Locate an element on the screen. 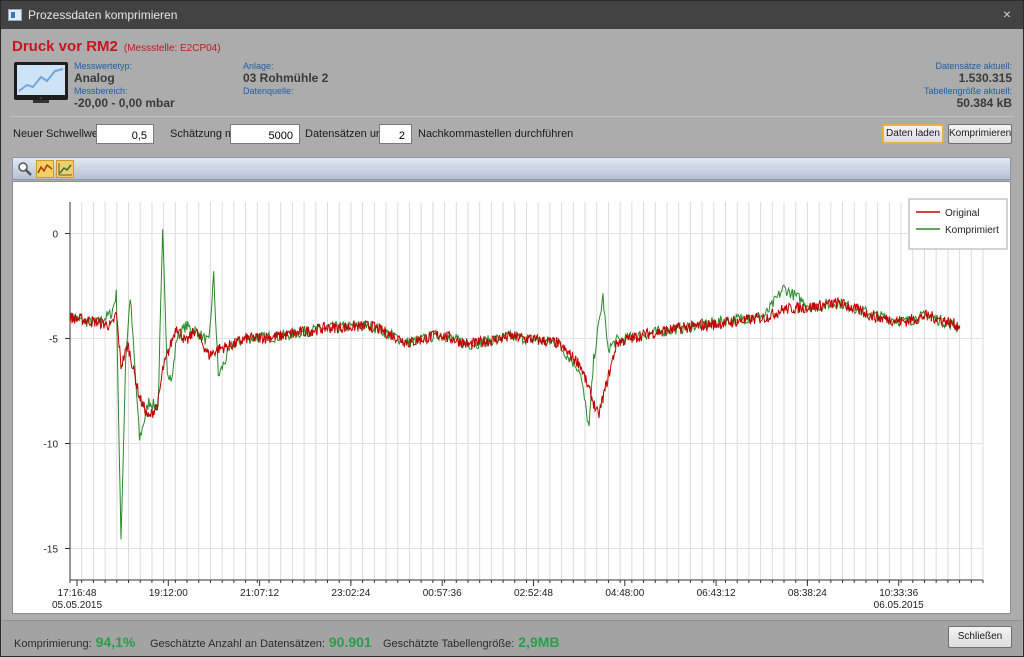 This screenshot has width=1024, height=657. y-tick-label: -5 is located at coordinates (53, 340).